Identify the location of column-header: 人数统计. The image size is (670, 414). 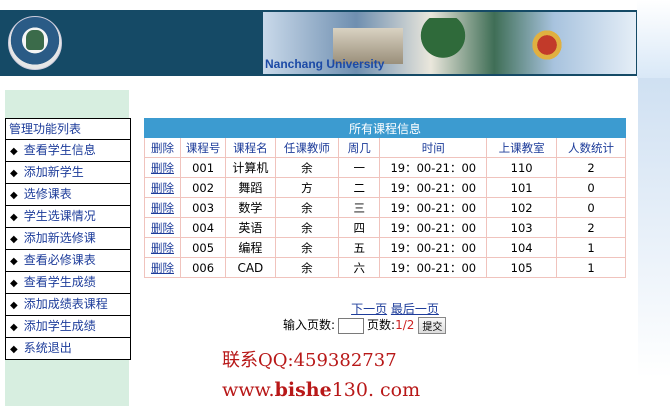
(591, 147).